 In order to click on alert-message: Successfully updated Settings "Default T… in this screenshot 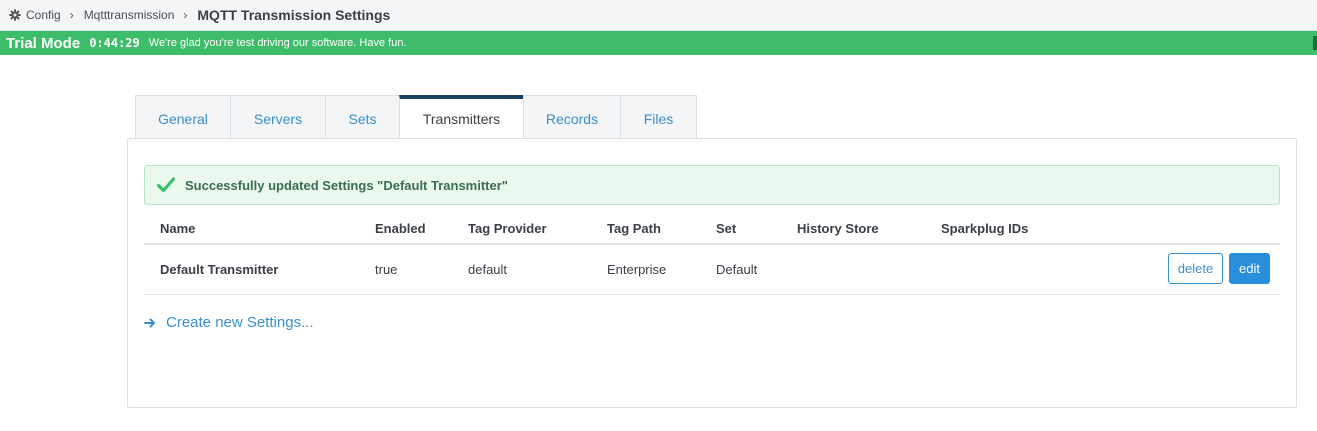, I will do `click(346, 185)`.